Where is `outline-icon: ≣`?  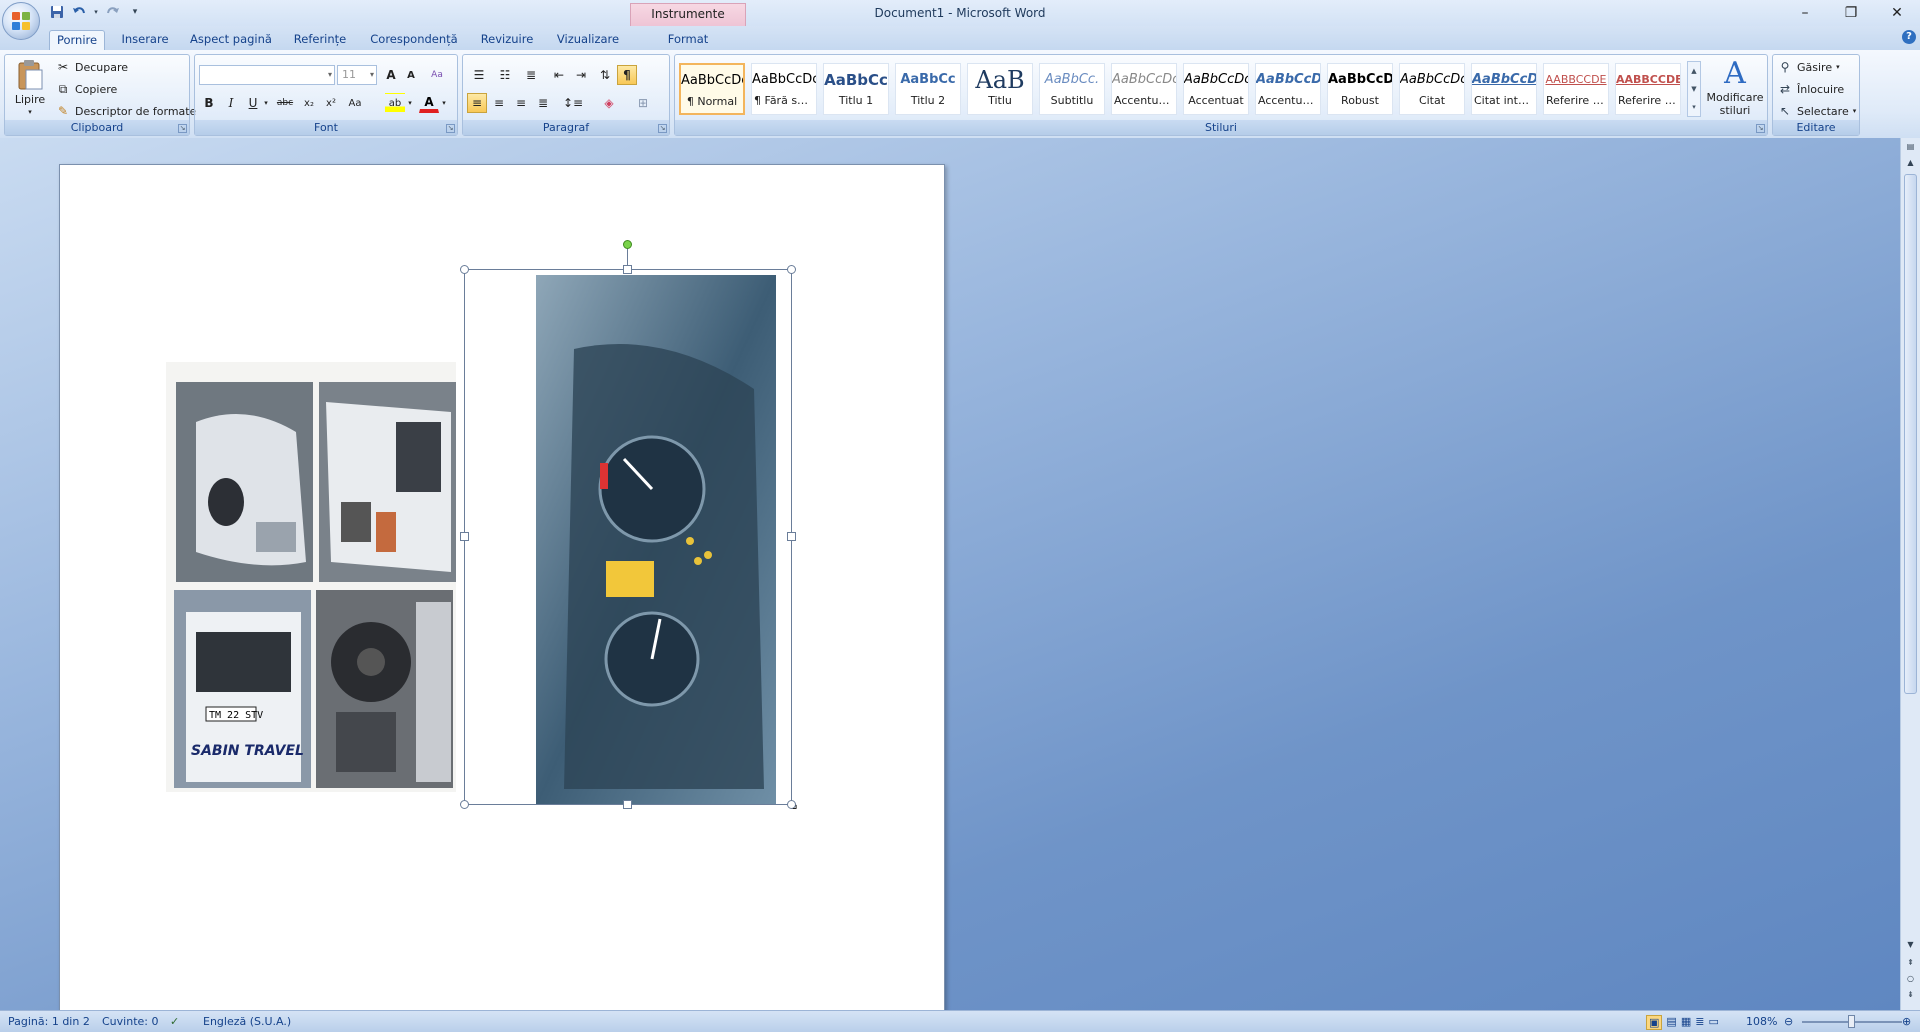 outline-icon: ≣ is located at coordinates (1699, 1022).